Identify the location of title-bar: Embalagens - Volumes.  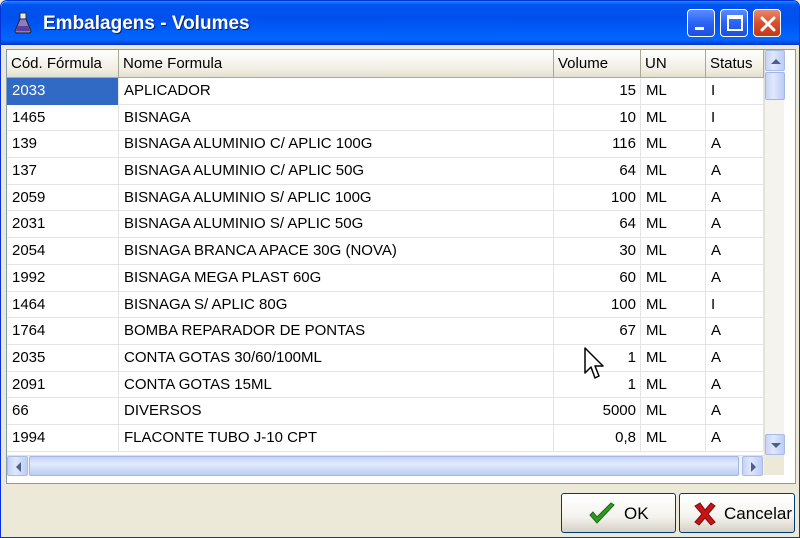
(400, 23).